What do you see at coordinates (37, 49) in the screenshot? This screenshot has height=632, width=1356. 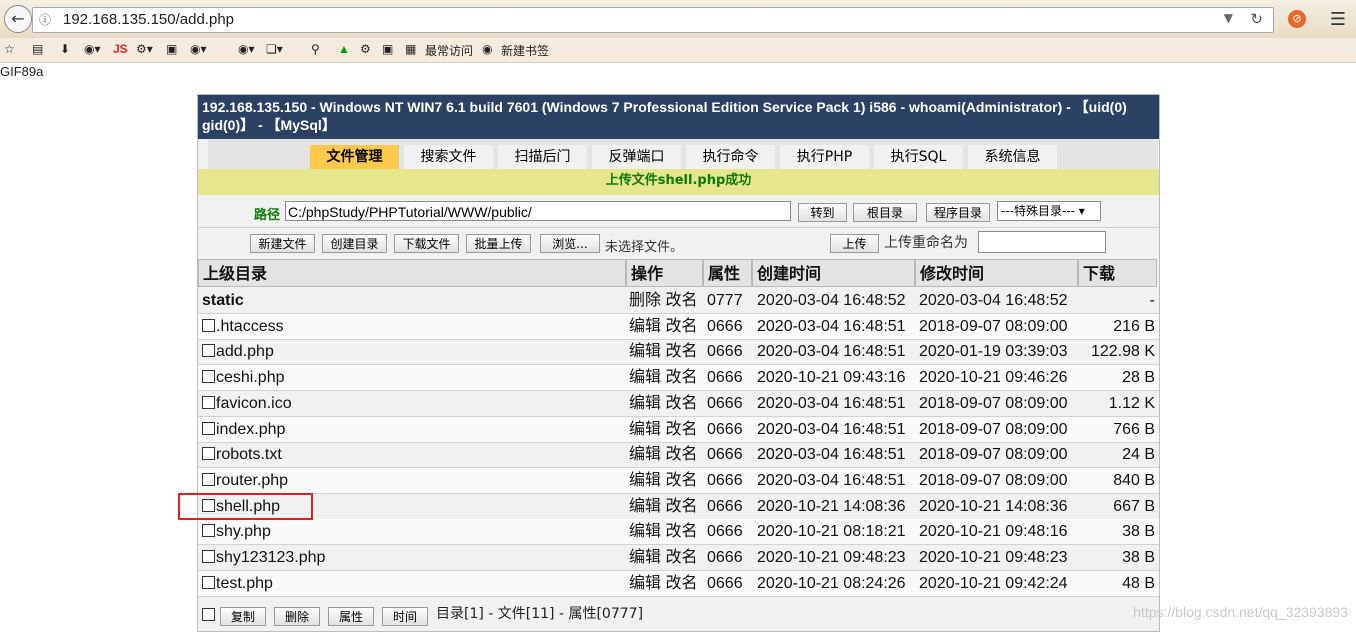 I see `library-icon: ▤` at bounding box center [37, 49].